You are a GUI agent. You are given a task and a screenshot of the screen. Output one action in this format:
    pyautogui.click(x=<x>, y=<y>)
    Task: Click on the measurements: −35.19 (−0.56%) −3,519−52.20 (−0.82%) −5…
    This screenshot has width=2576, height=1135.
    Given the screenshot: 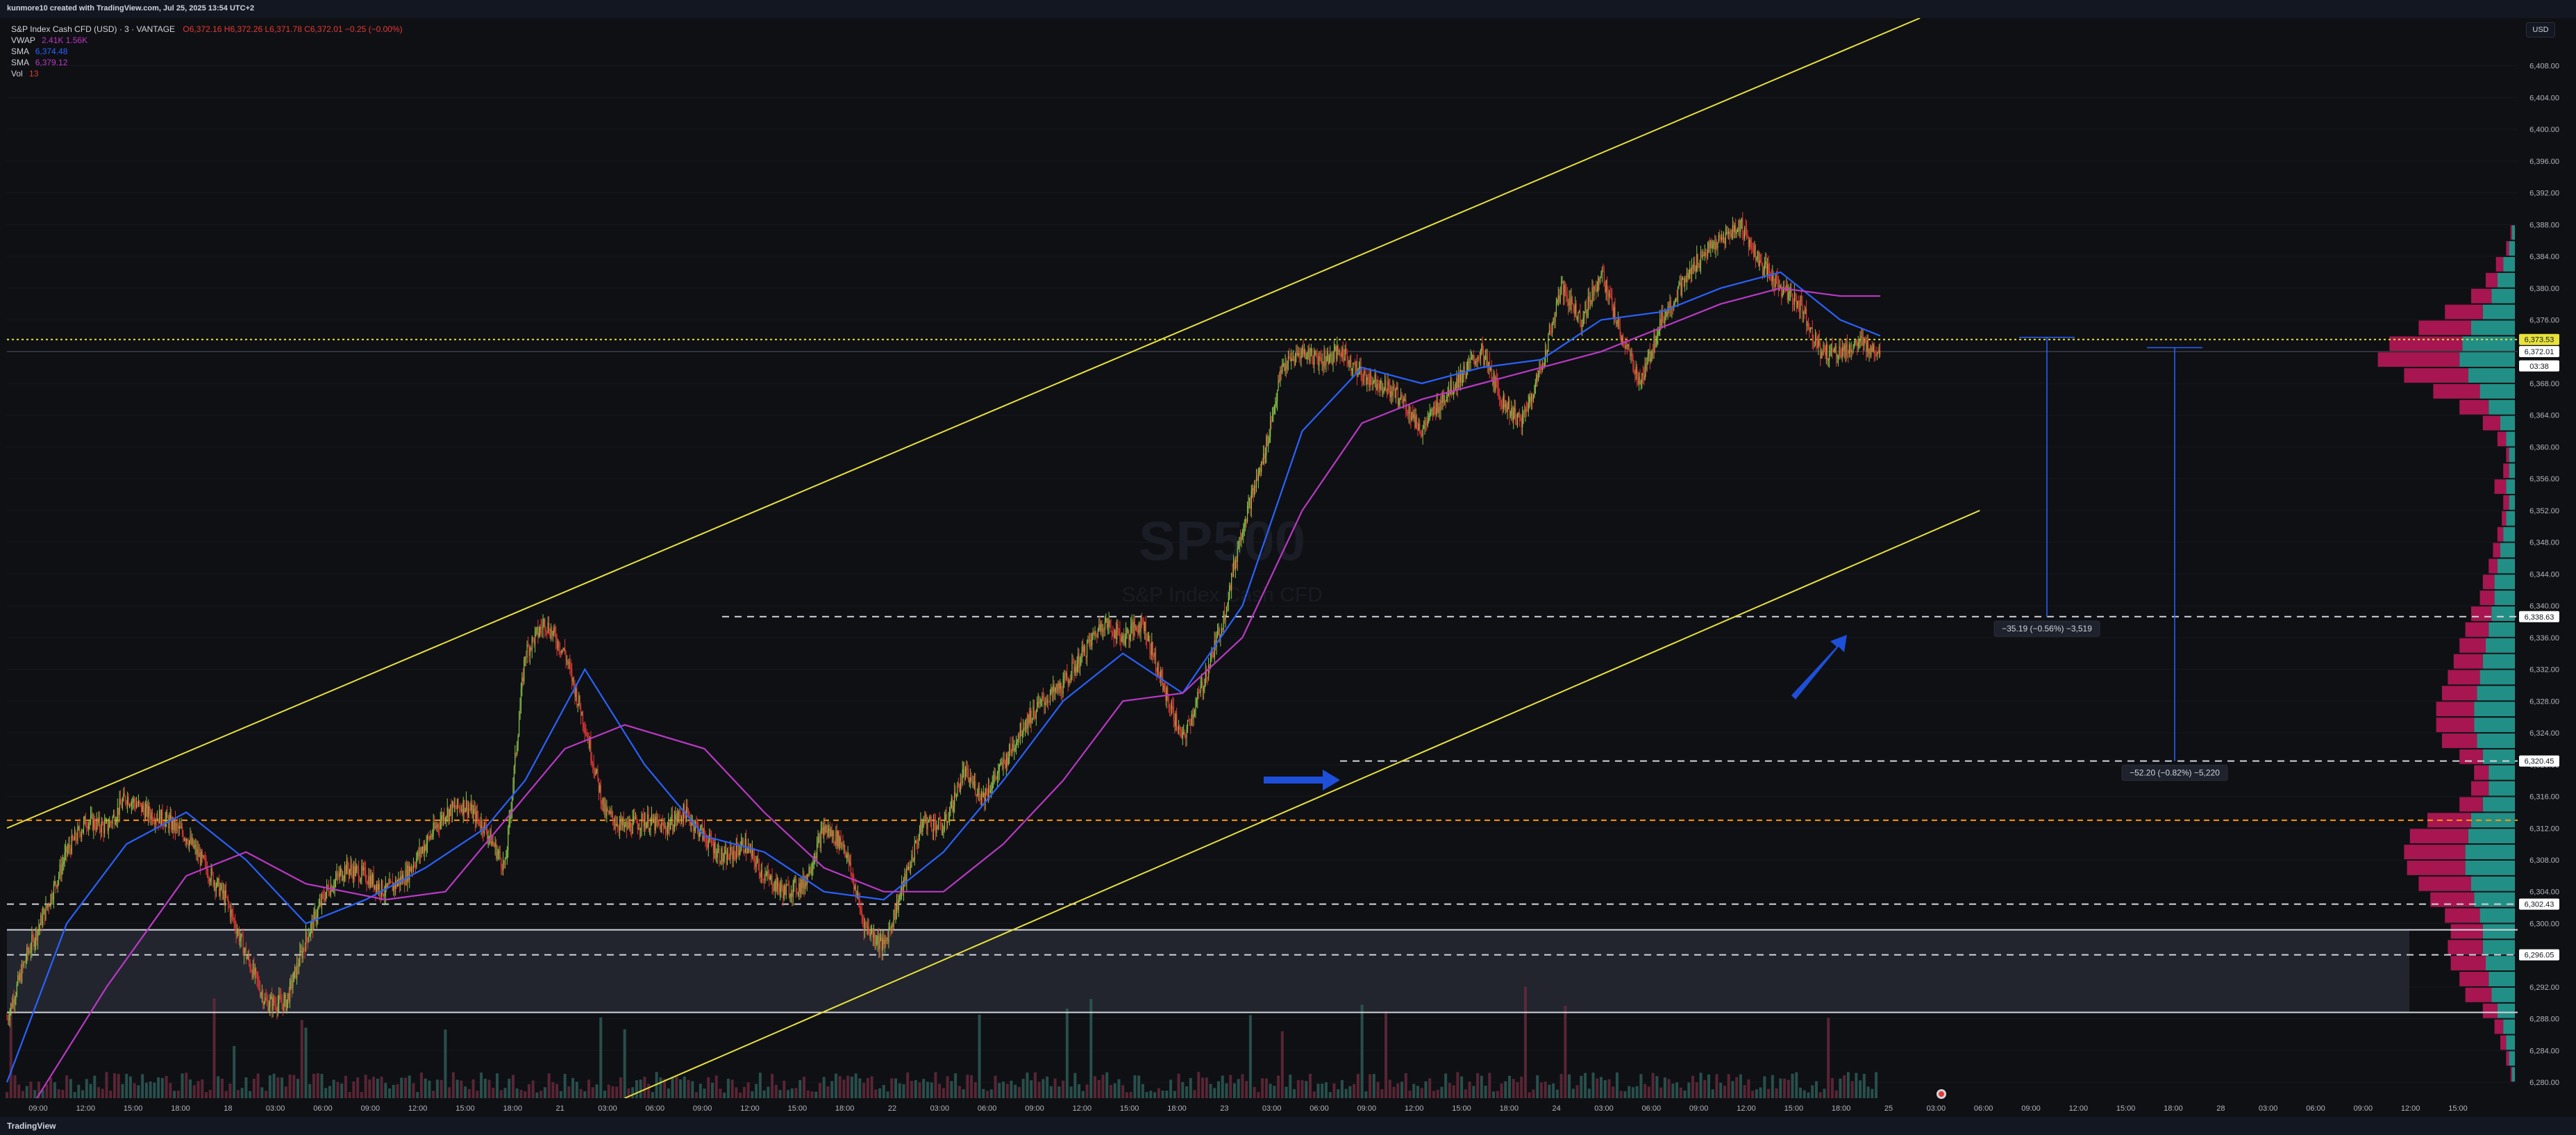 What is the action you would take?
    pyautogui.click(x=2110, y=558)
    